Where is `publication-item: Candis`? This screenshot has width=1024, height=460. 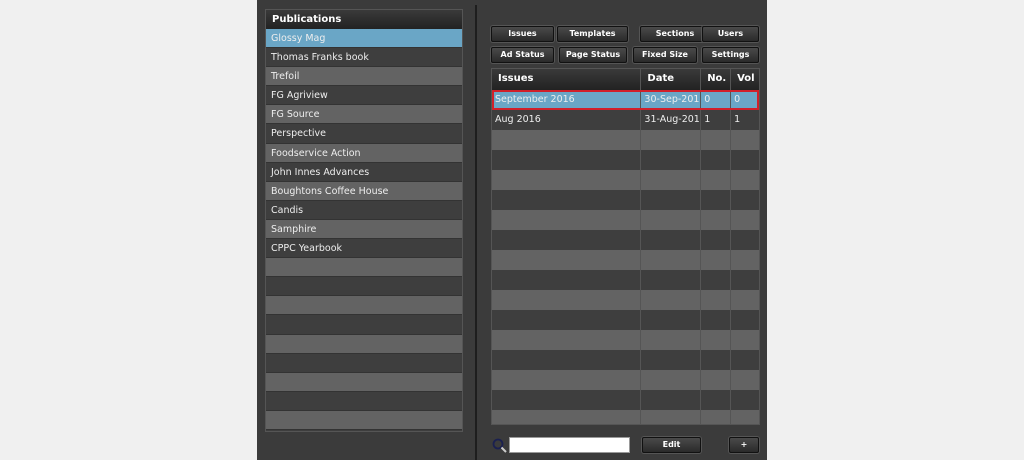 publication-item: Candis is located at coordinates (364, 210).